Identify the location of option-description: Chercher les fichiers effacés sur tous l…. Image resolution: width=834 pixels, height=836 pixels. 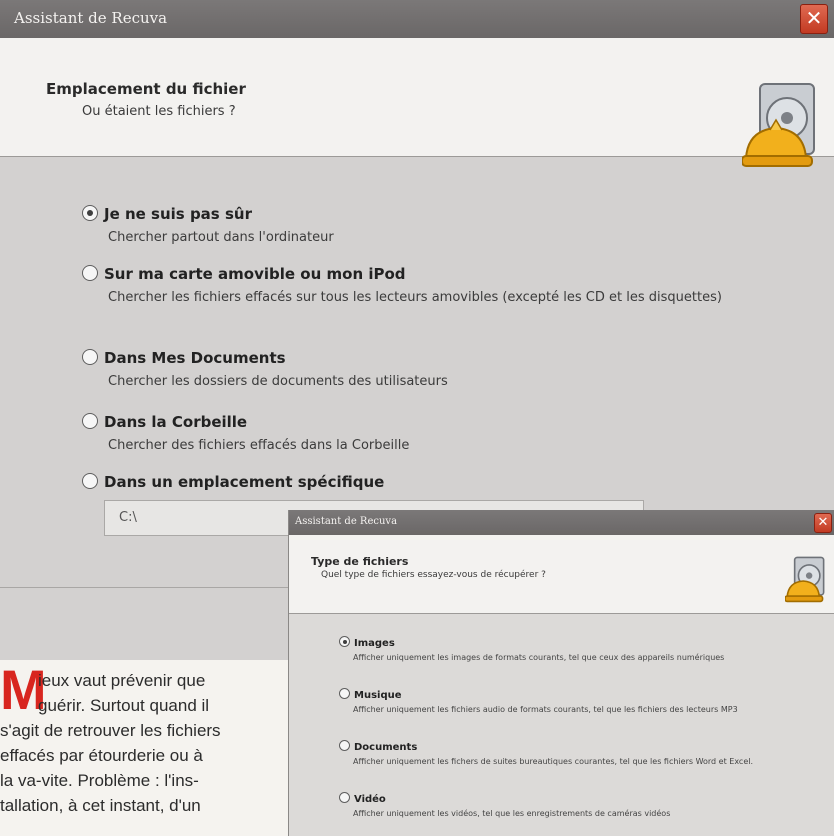
(415, 297).